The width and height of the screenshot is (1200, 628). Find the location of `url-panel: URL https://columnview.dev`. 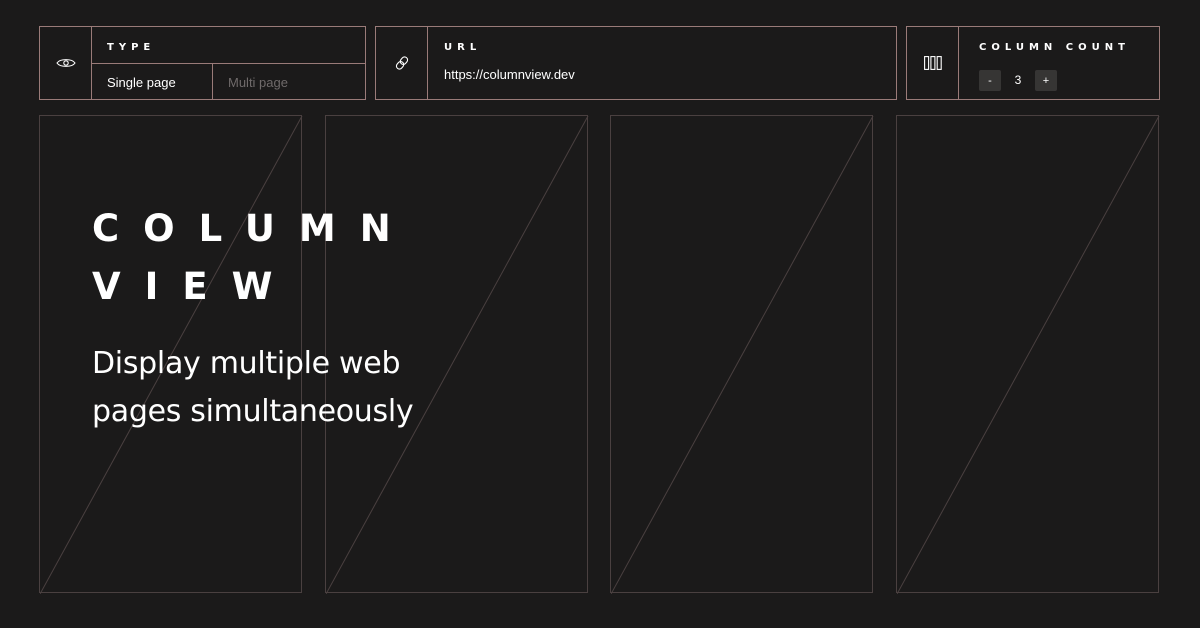

url-panel: URL https://columnview.dev is located at coordinates (636, 63).